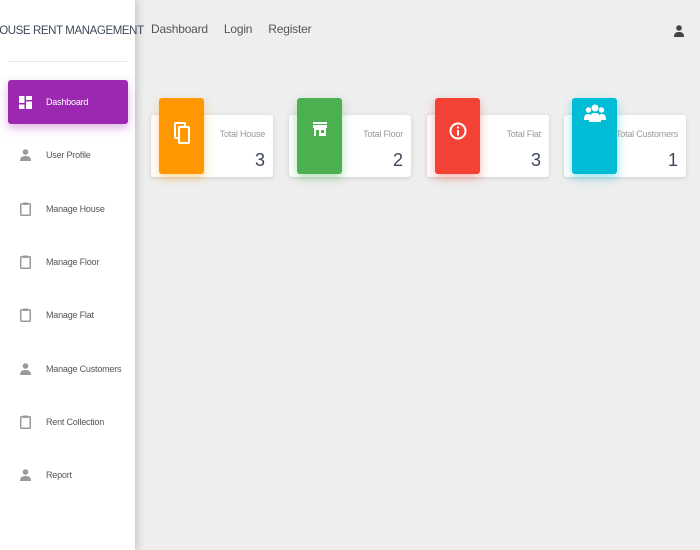  Describe the element at coordinates (350, 137) in the screenshot. I see `stat-card-total-floor: Total Floor 2` at that location.